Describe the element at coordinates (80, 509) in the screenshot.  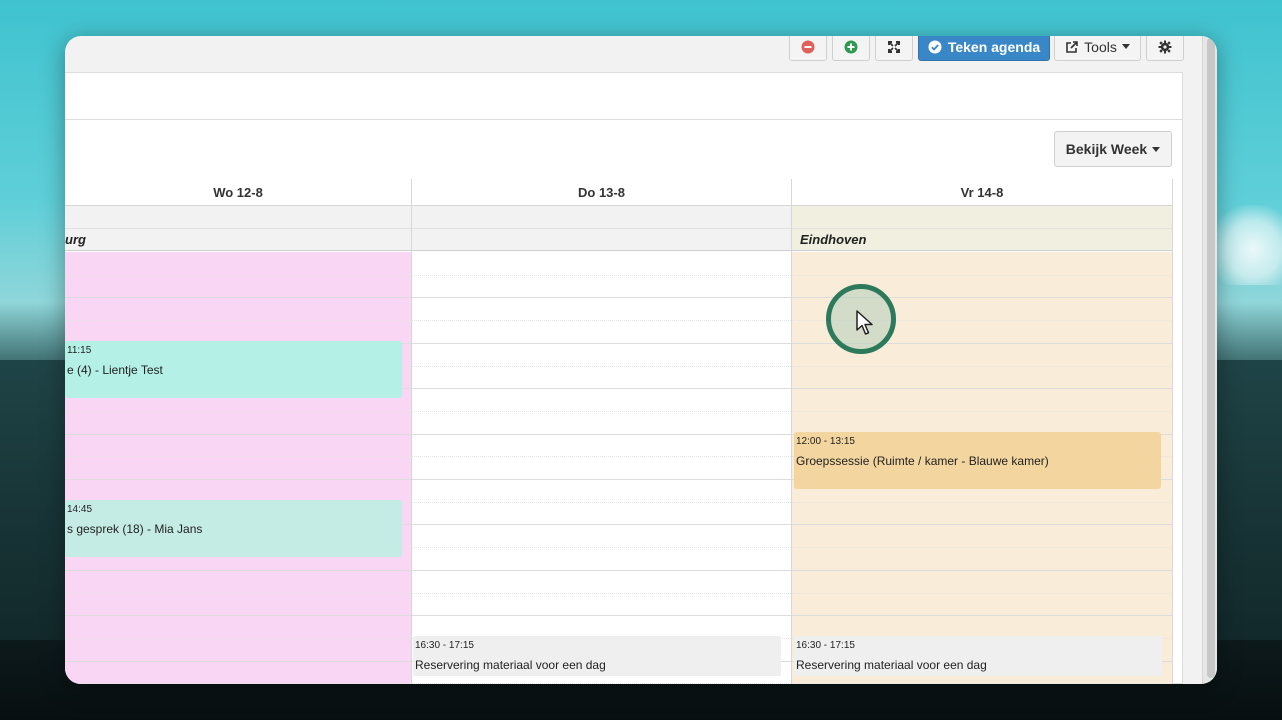
I see `event-time: 14:45` at that location.